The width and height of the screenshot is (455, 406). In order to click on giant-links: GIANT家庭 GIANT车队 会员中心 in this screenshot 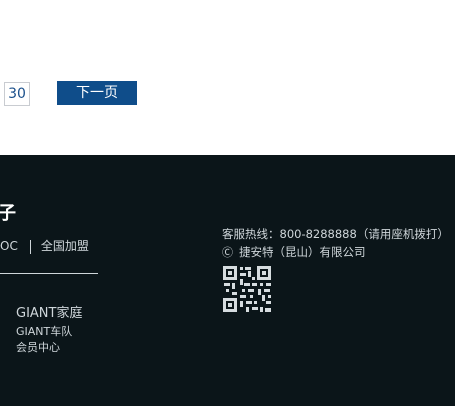, I will do `click(49, 329)`.